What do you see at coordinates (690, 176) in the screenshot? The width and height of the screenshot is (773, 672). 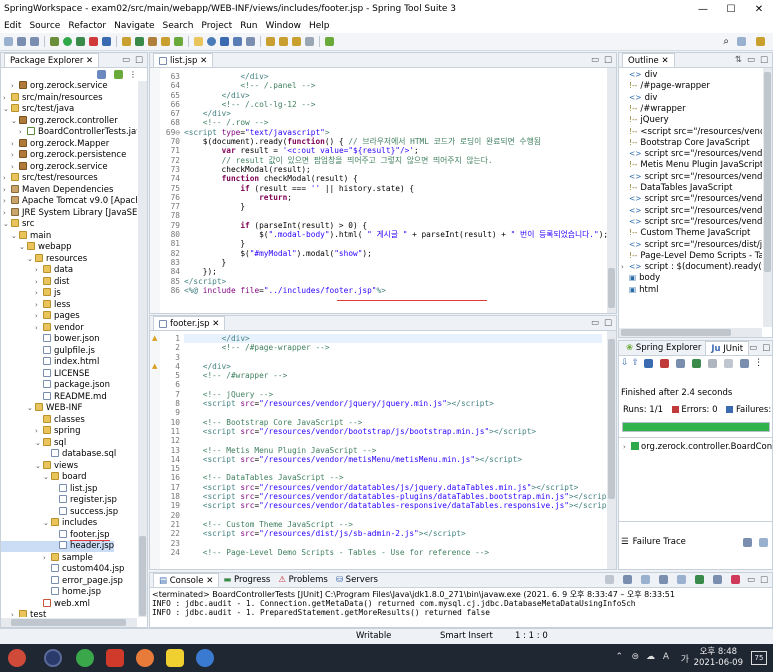 I see `outline-item: <>script src="/resources/vendor/metisMe` at bounding box center [690, 176].